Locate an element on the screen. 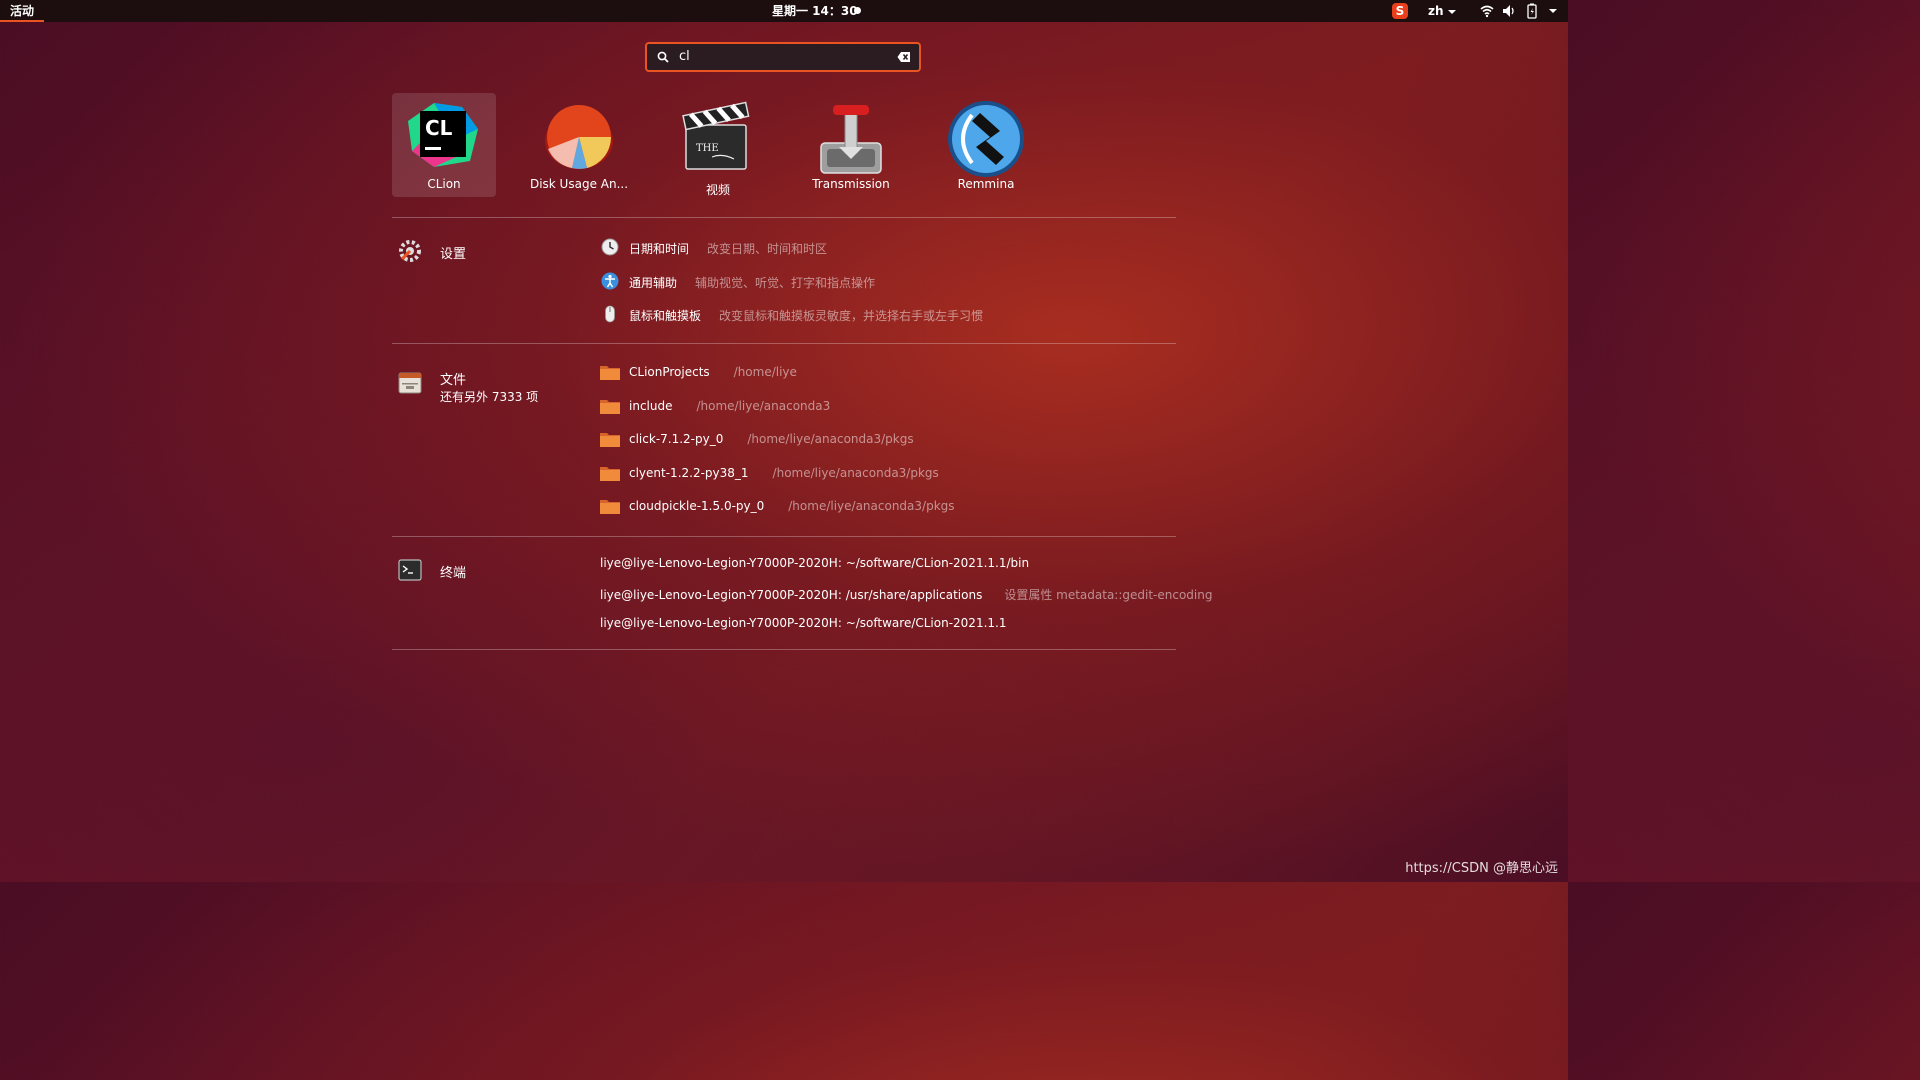  battery-icon is located at coordinates (1532, 11).